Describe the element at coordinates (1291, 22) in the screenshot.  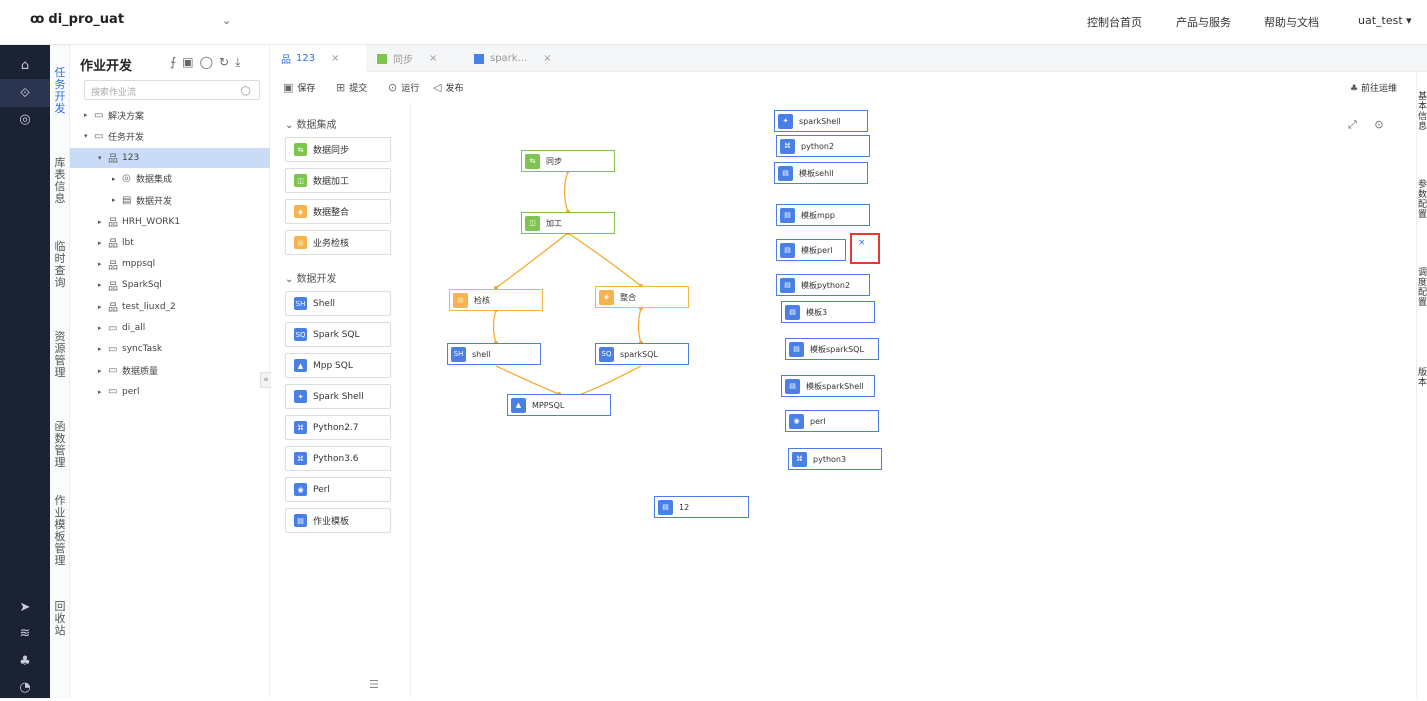
I see `nav-help: 帮助与文档` at that location.